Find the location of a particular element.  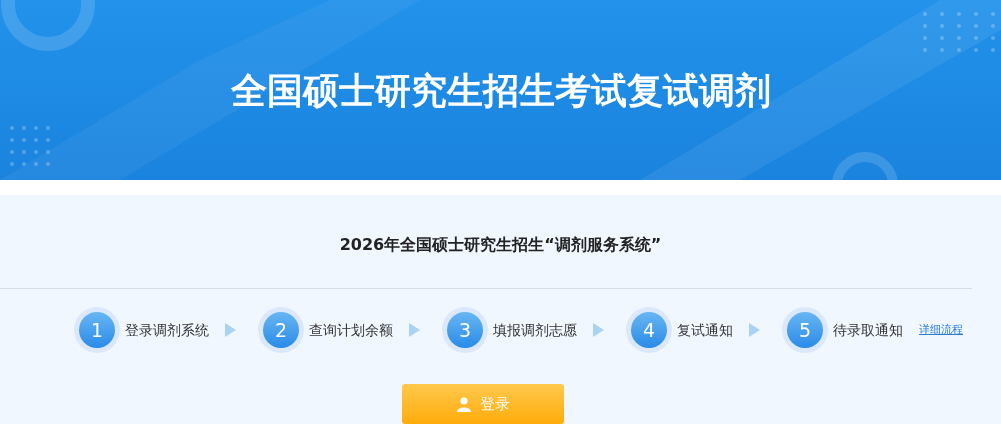

step-number: 4 is located at coordinates (649, 330).